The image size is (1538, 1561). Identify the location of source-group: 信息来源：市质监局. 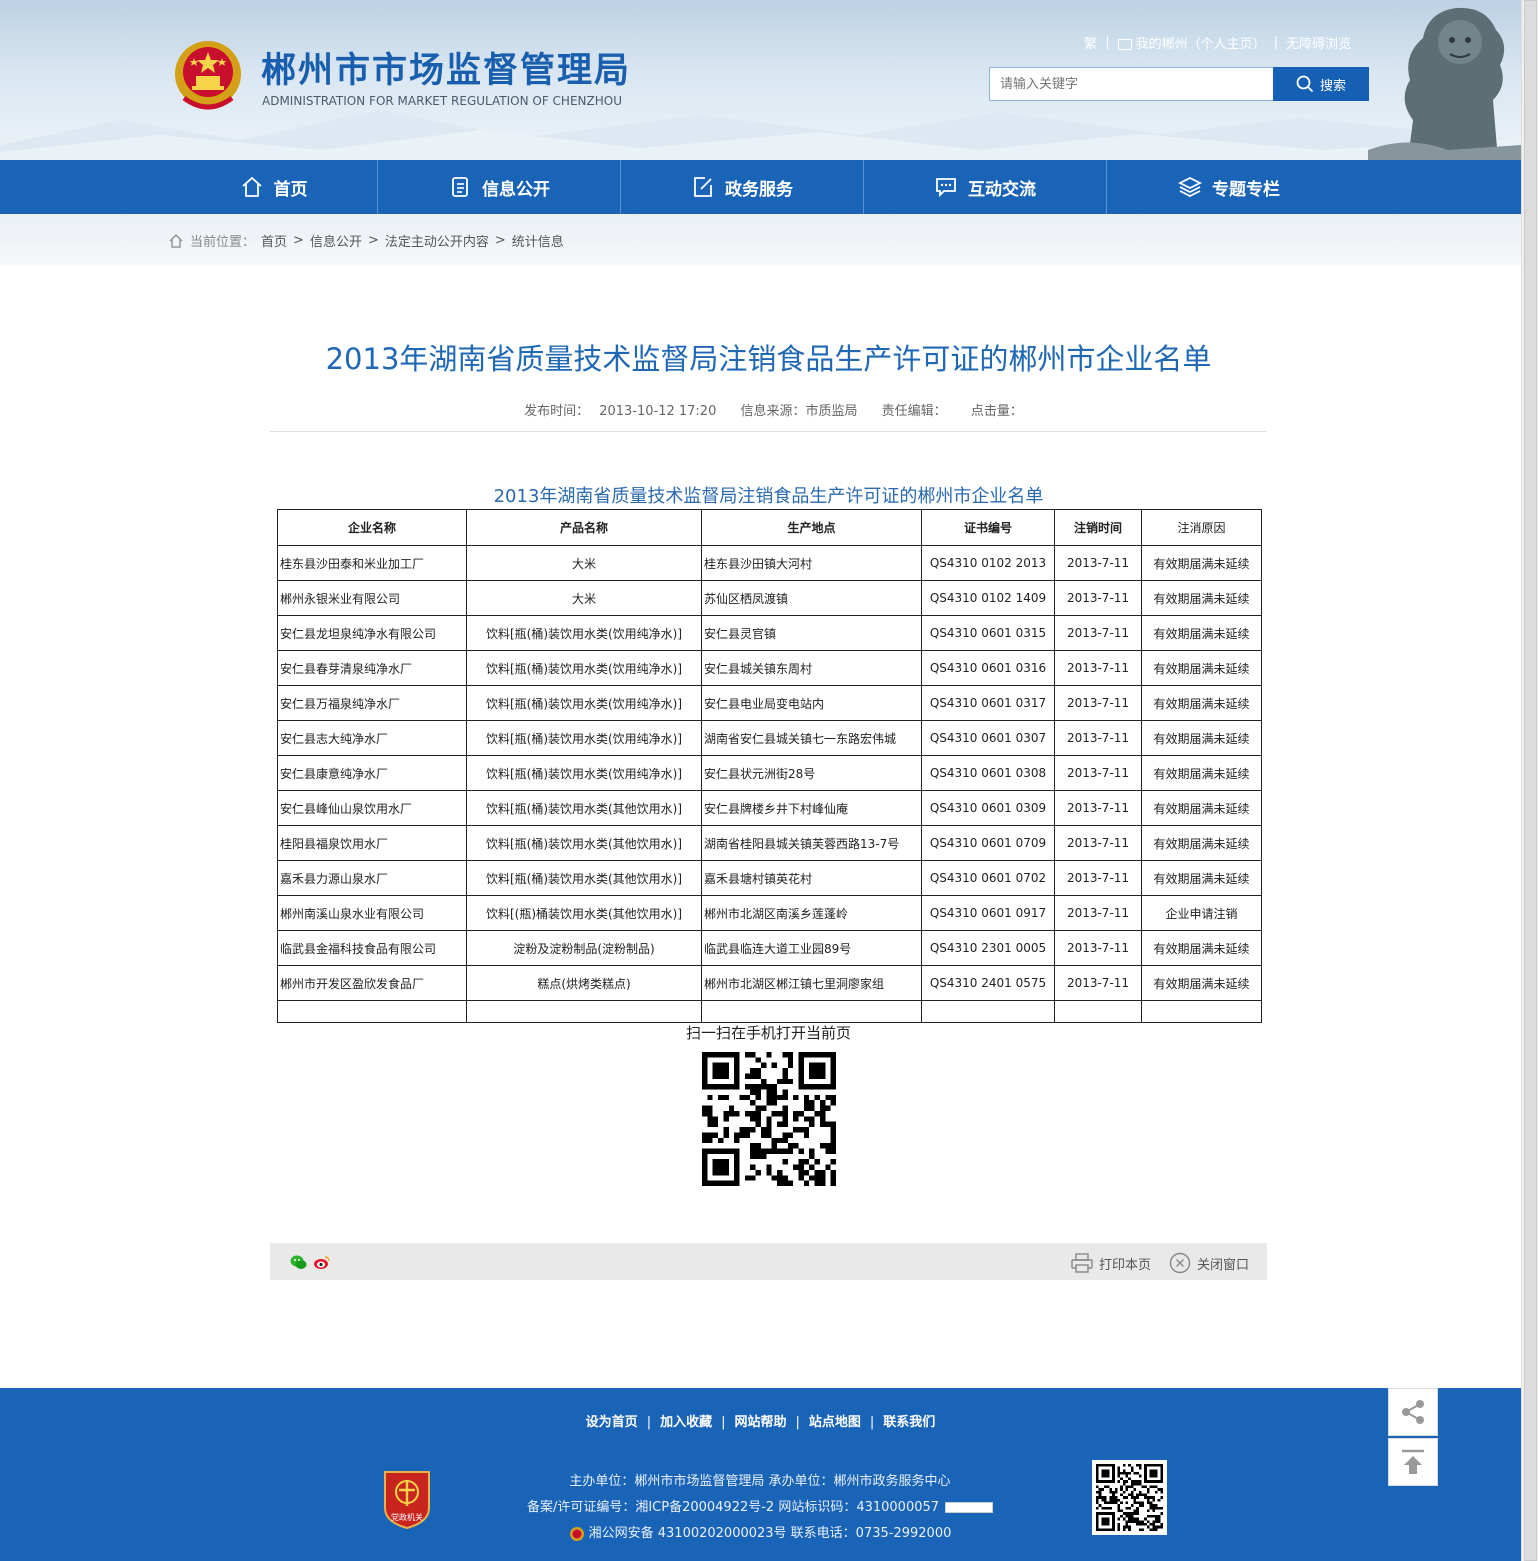
(798, 411).